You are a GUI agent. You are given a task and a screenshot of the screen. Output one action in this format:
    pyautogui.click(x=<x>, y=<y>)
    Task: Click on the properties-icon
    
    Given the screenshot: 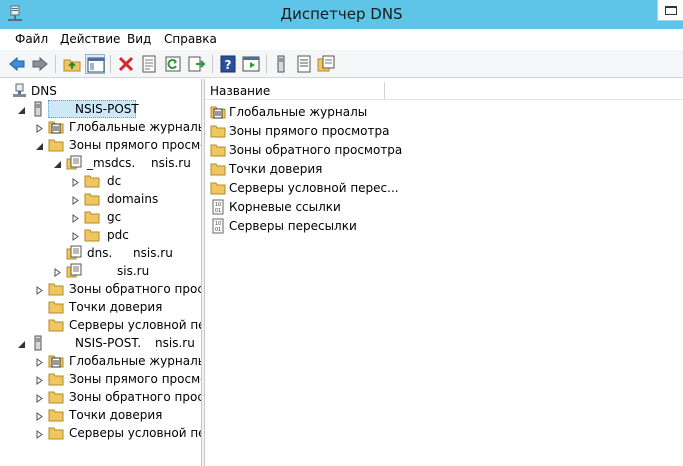 What is the action you would take?
    pyautogui.click(x=149, y=64)
    